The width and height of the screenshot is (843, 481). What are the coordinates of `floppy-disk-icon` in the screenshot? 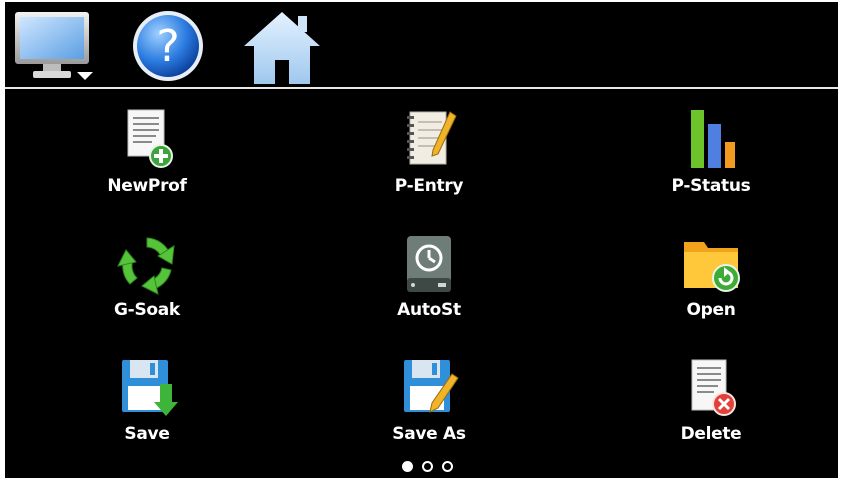 It's located at (150, 388).